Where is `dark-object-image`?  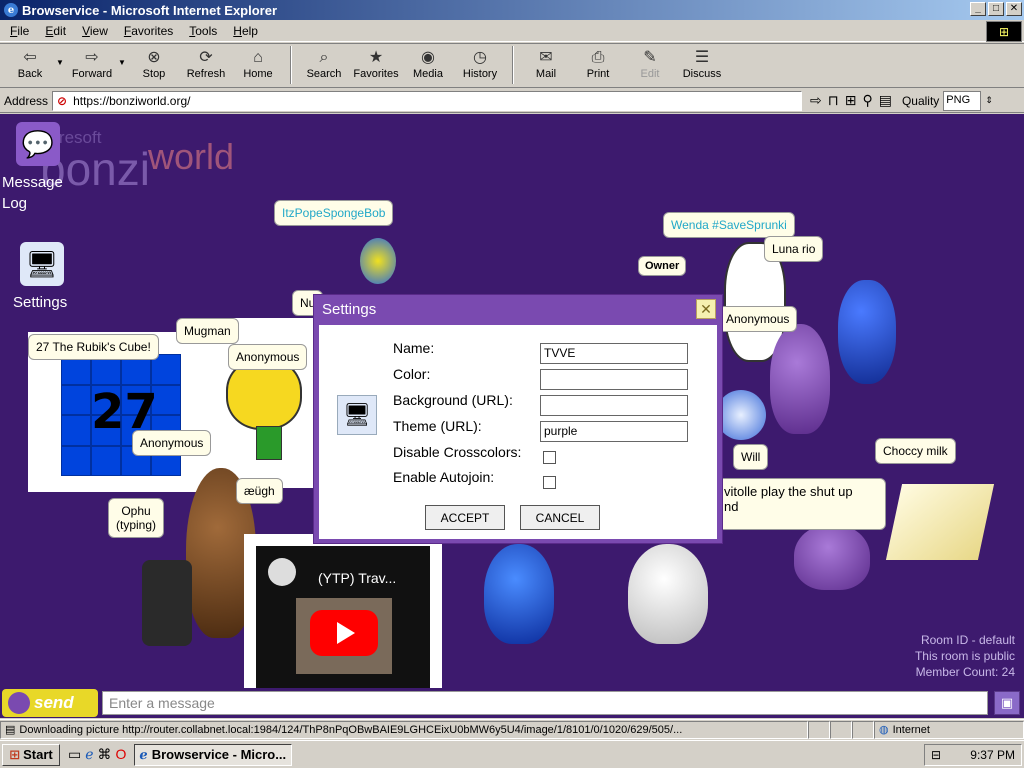 dark-object-image is located at coordinates (167, 603).